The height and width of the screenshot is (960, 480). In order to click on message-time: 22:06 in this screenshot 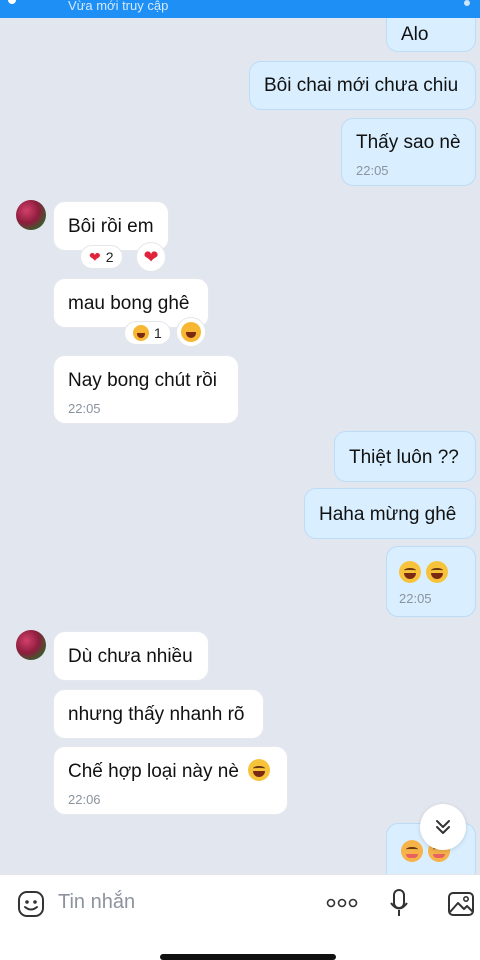, I will do `click(84, 799)`.